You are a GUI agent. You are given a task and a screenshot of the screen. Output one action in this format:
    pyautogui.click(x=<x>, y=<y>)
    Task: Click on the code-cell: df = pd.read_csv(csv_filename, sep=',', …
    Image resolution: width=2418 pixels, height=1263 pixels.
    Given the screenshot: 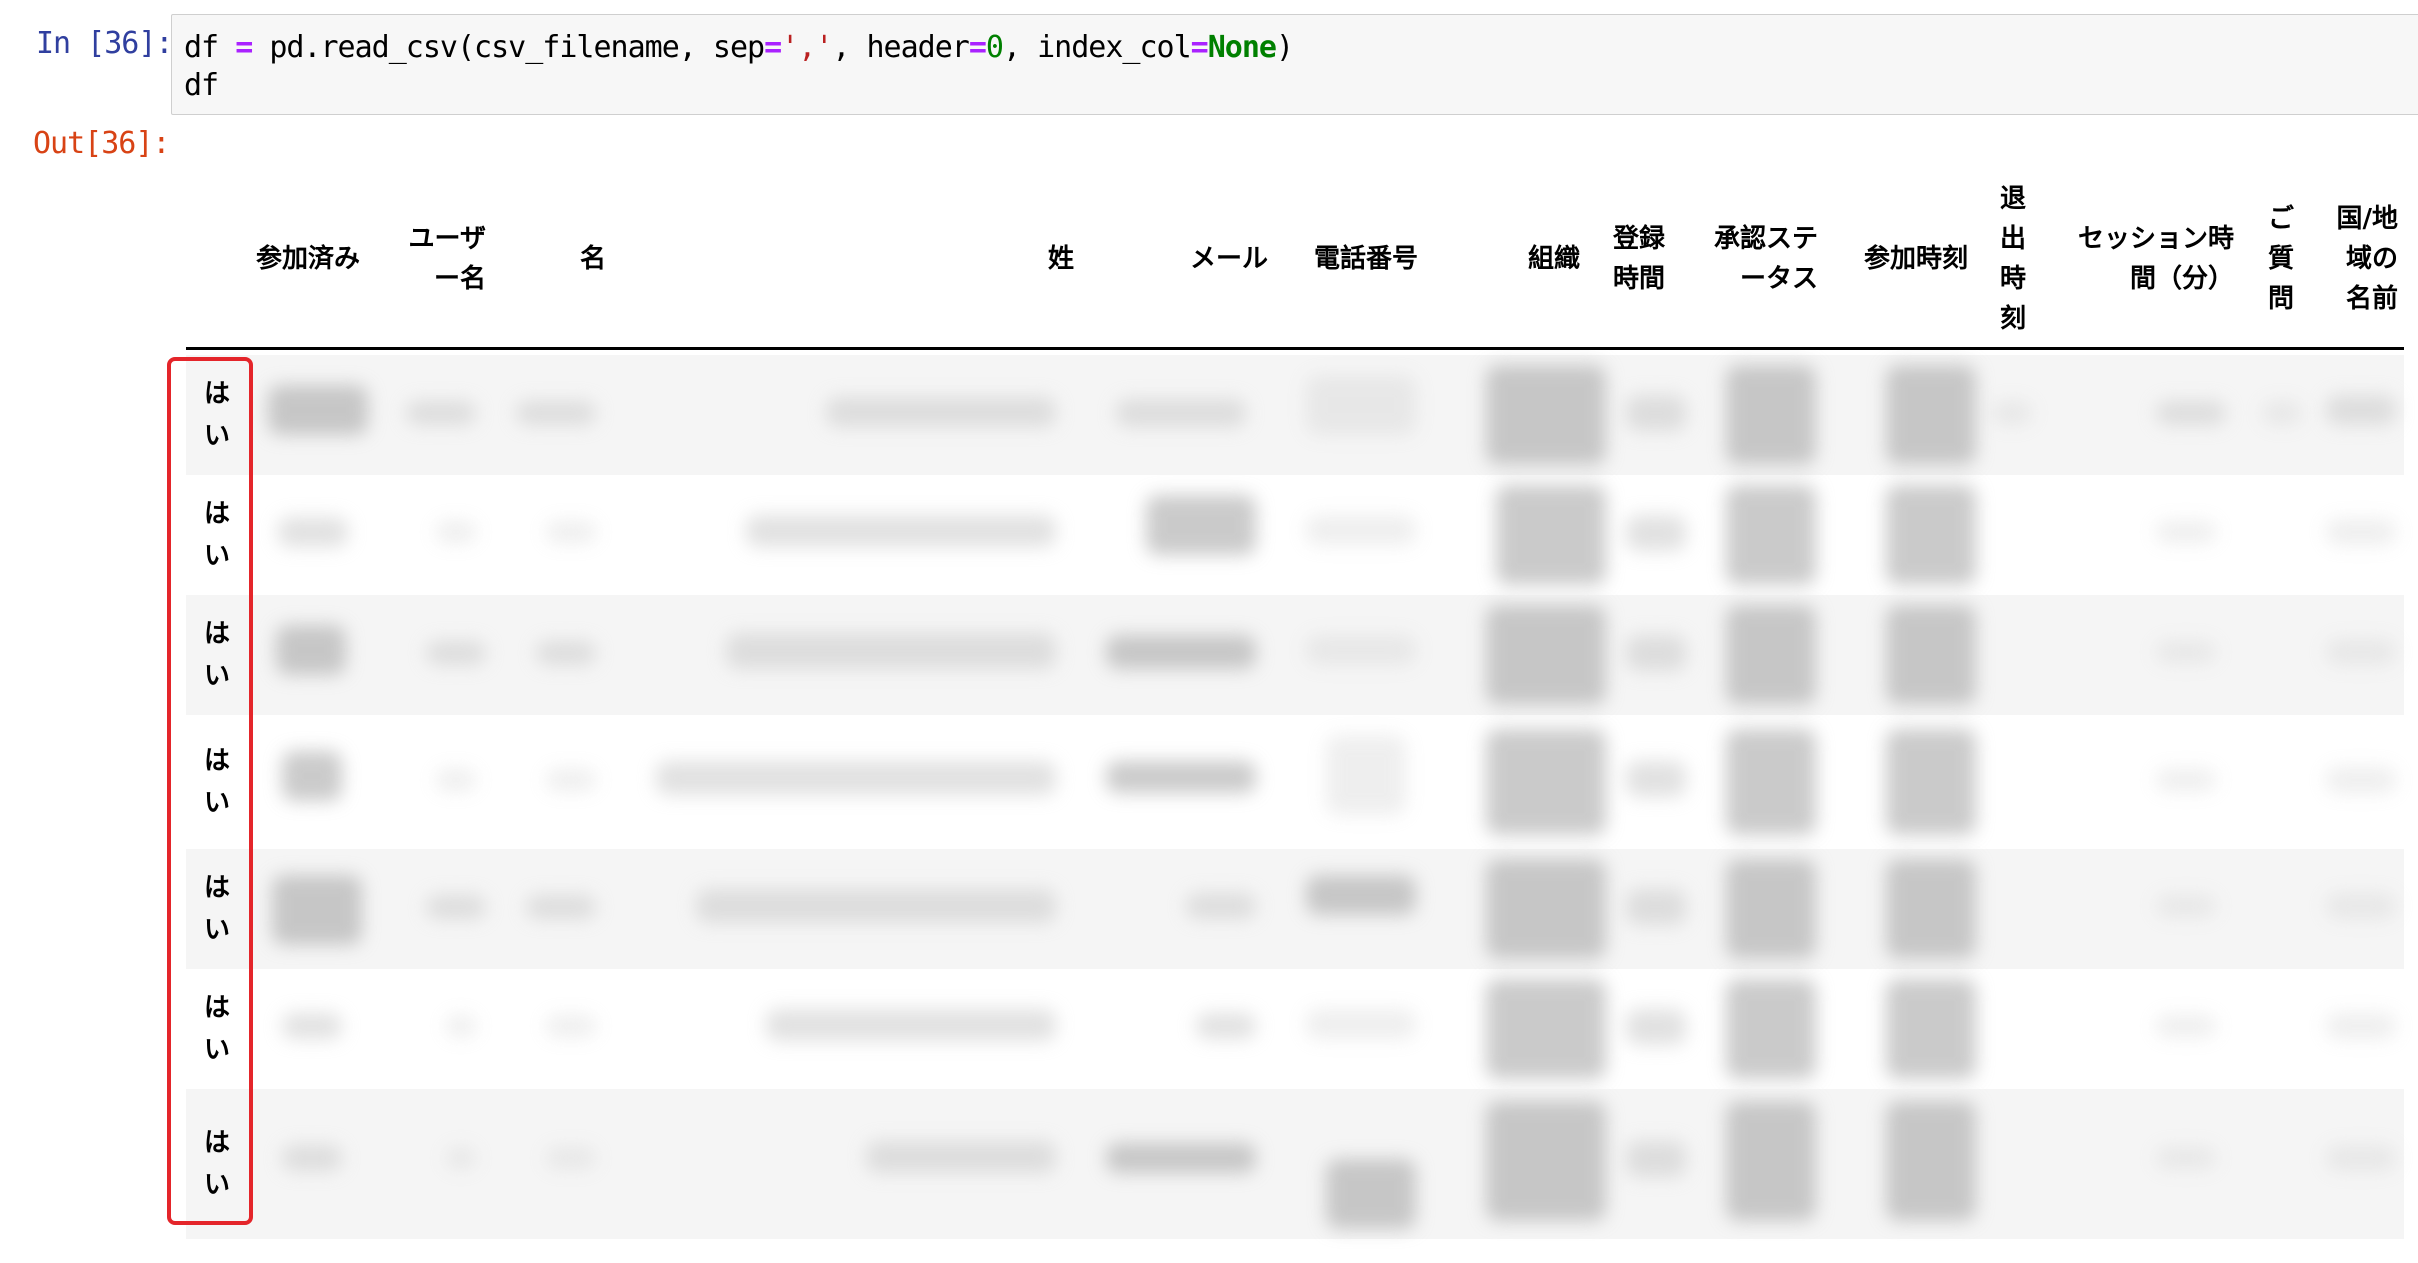 What is the action you would take?
    pyautogui.click(x=1294, y=64)
    